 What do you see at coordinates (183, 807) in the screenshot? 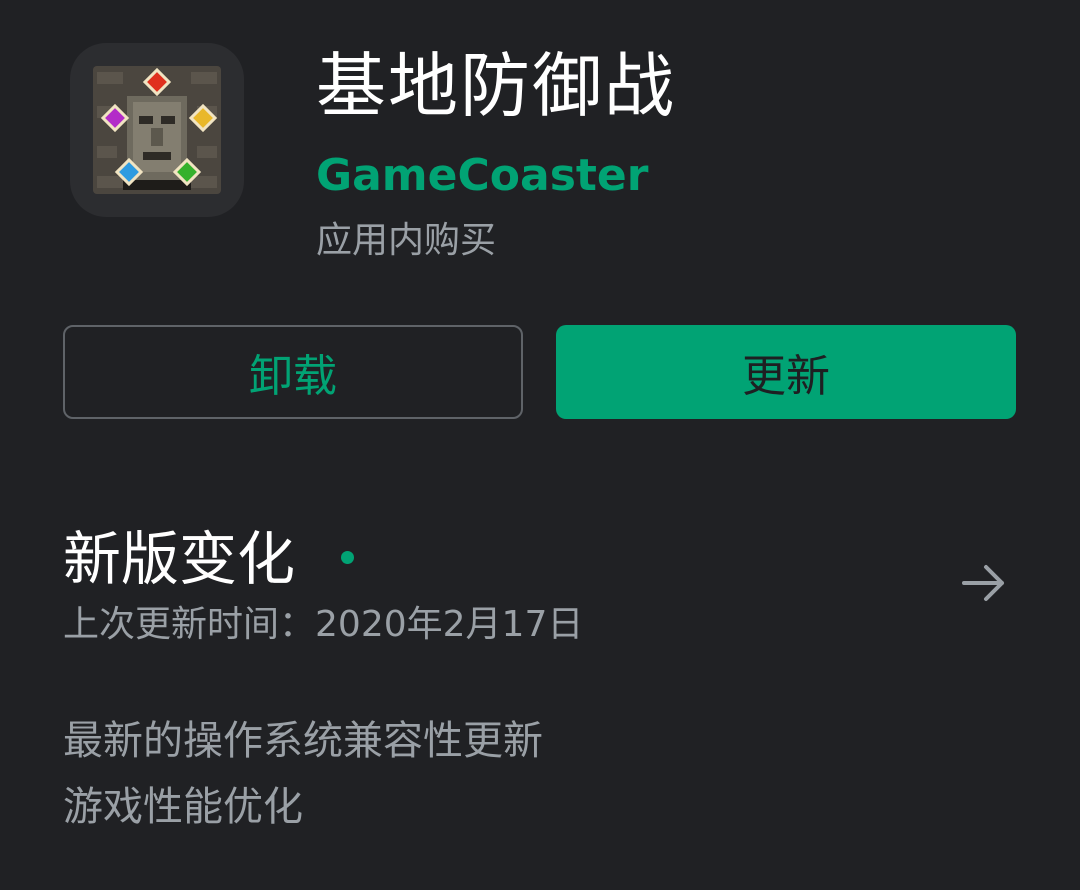
I see `release-note-line: 游戏性能优化` at bounding box center [183, 807].